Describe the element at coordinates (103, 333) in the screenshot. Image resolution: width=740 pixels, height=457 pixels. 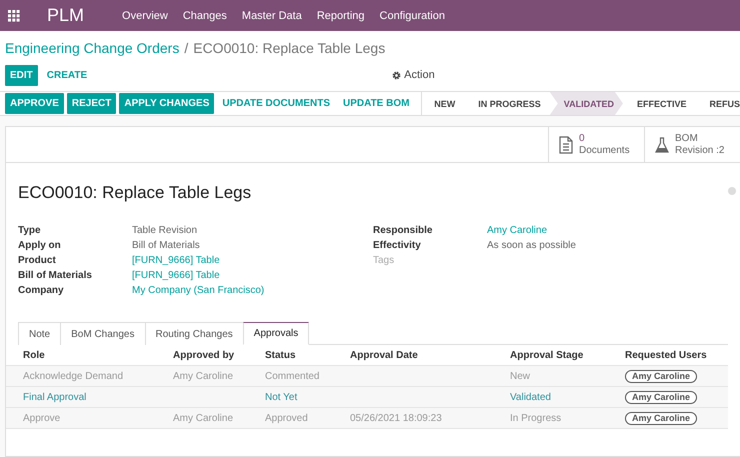
I see `tab: BoM Changes` at that location.